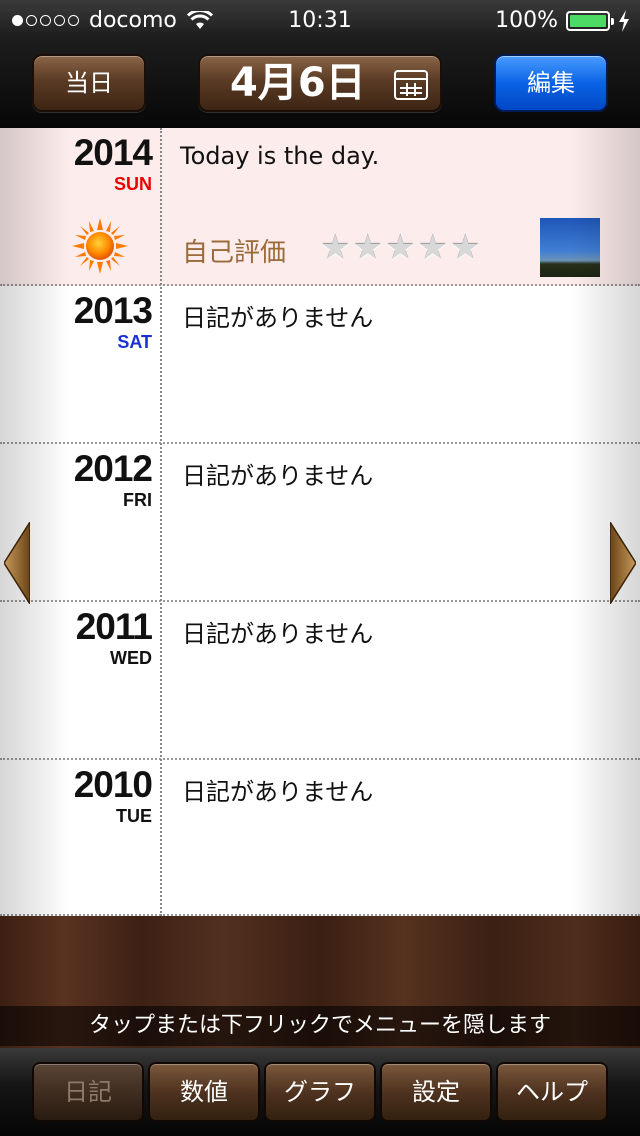  What do you see at coordinates (113, 310) in the screenshot?
I see `entry-year: 2013` at bounding box center [113, 310].